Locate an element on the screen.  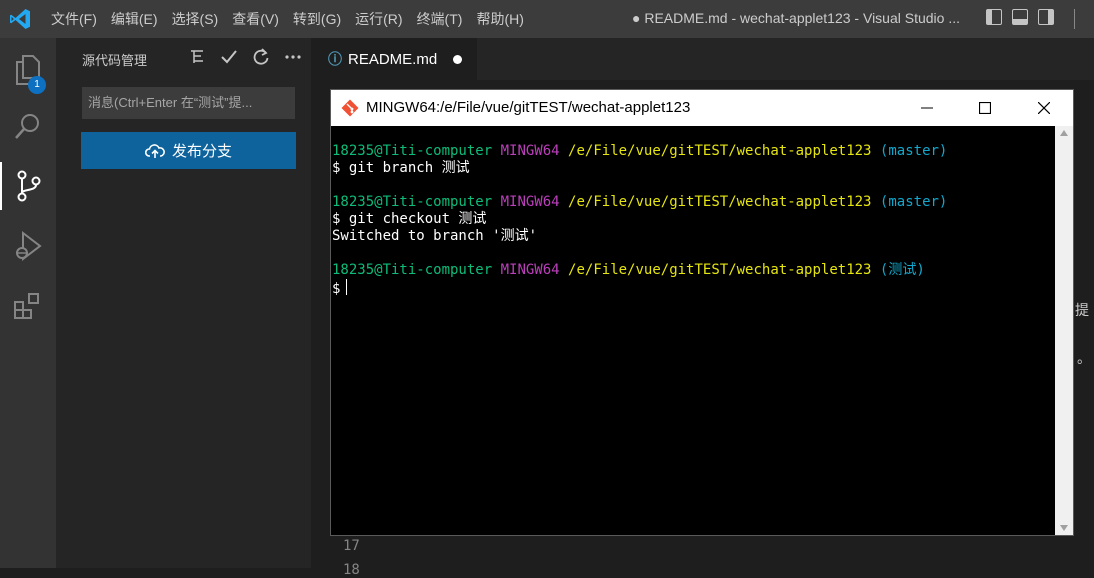
publish-branch-label: 发布分支 is located at coordinates (201, 151).